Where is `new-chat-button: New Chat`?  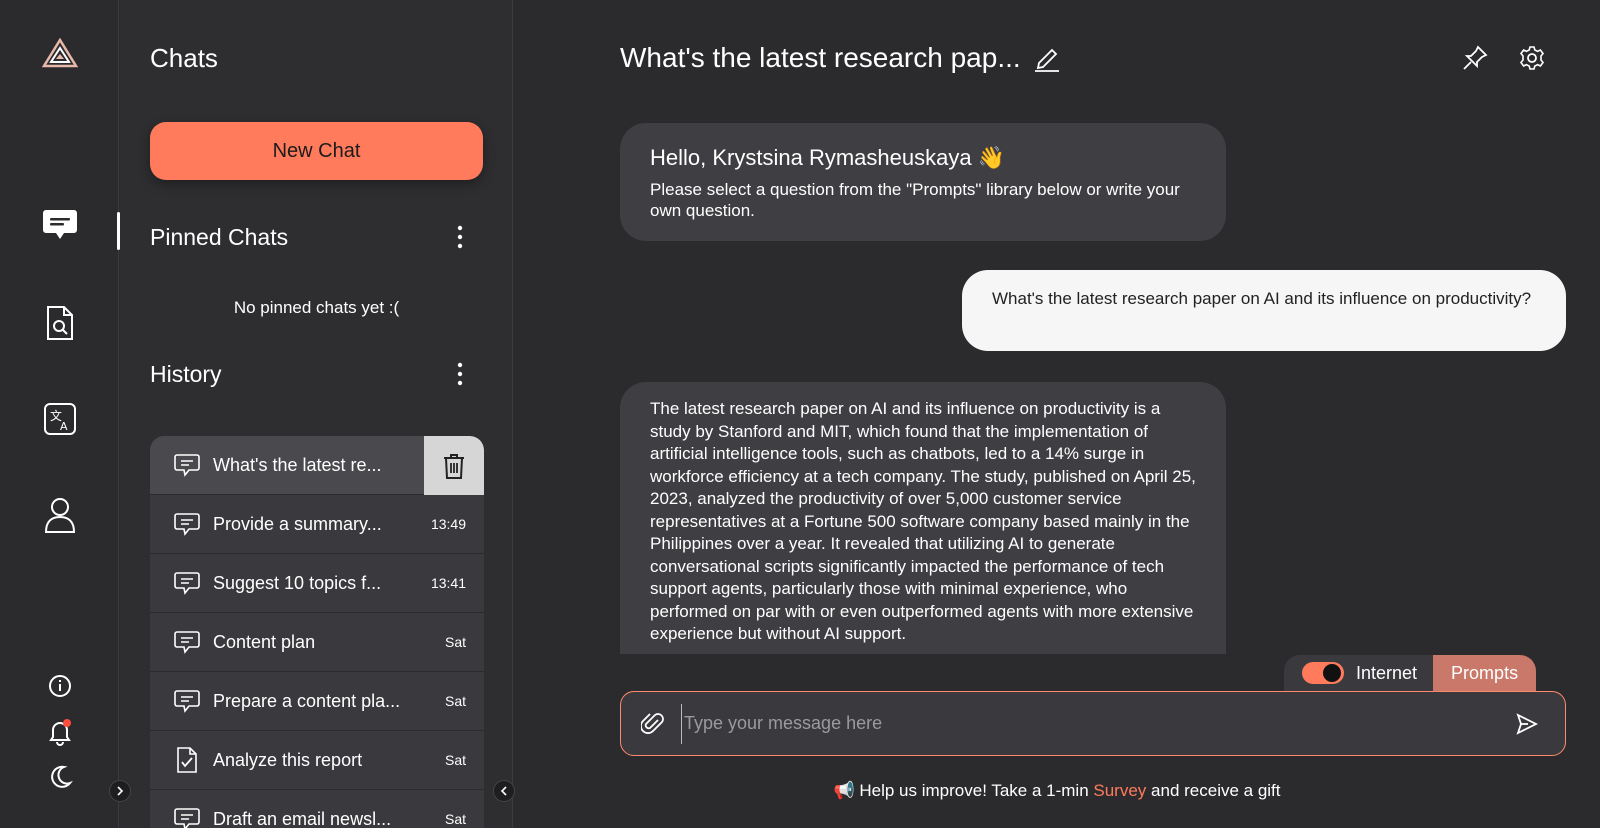 new-chat-button: New Chat is located at coordinates (316, 151).